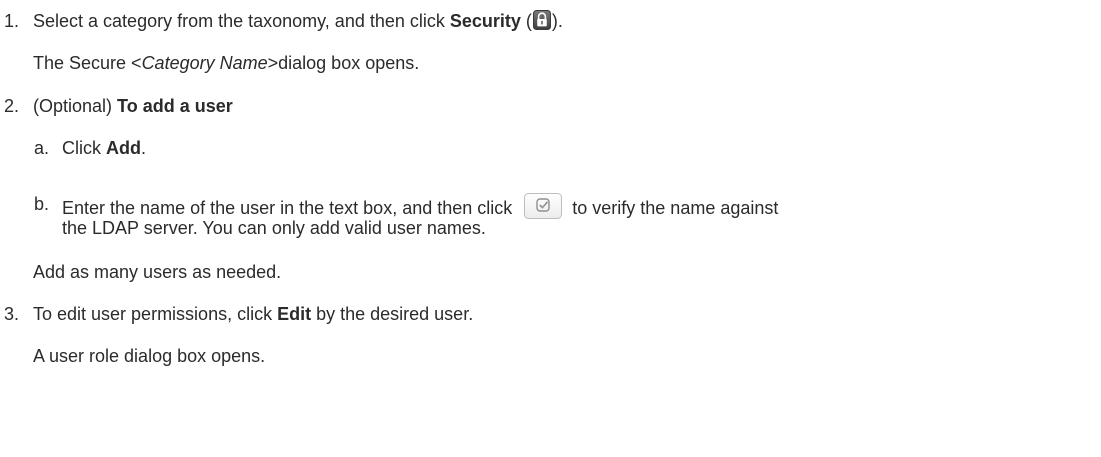  I want to click on substep-a-text: Click Add., so click(104, 148).